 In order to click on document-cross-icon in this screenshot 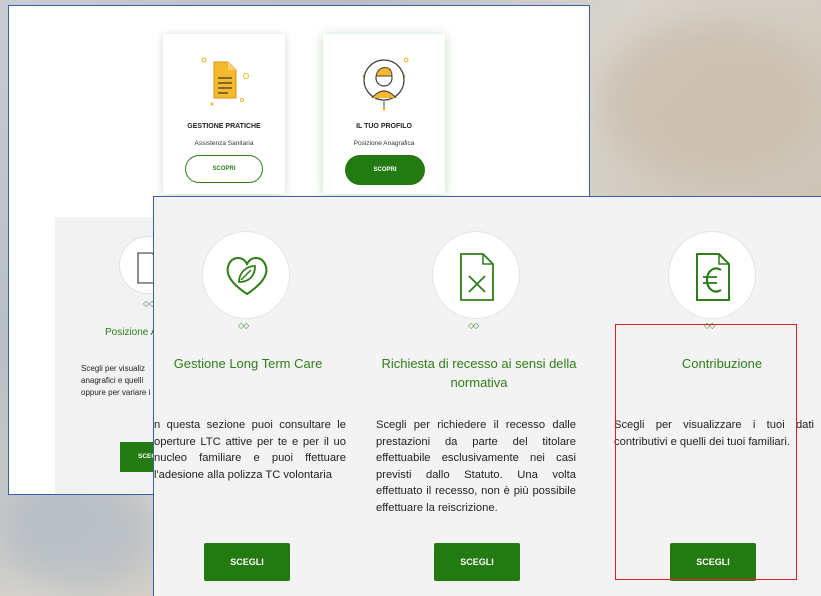, I will do `click(477, 277)`.